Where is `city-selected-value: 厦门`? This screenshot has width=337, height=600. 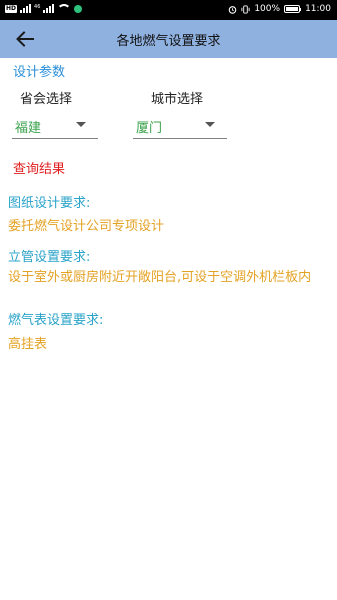 city-selected-value: 厦门 is located at coordinates (149, 128).